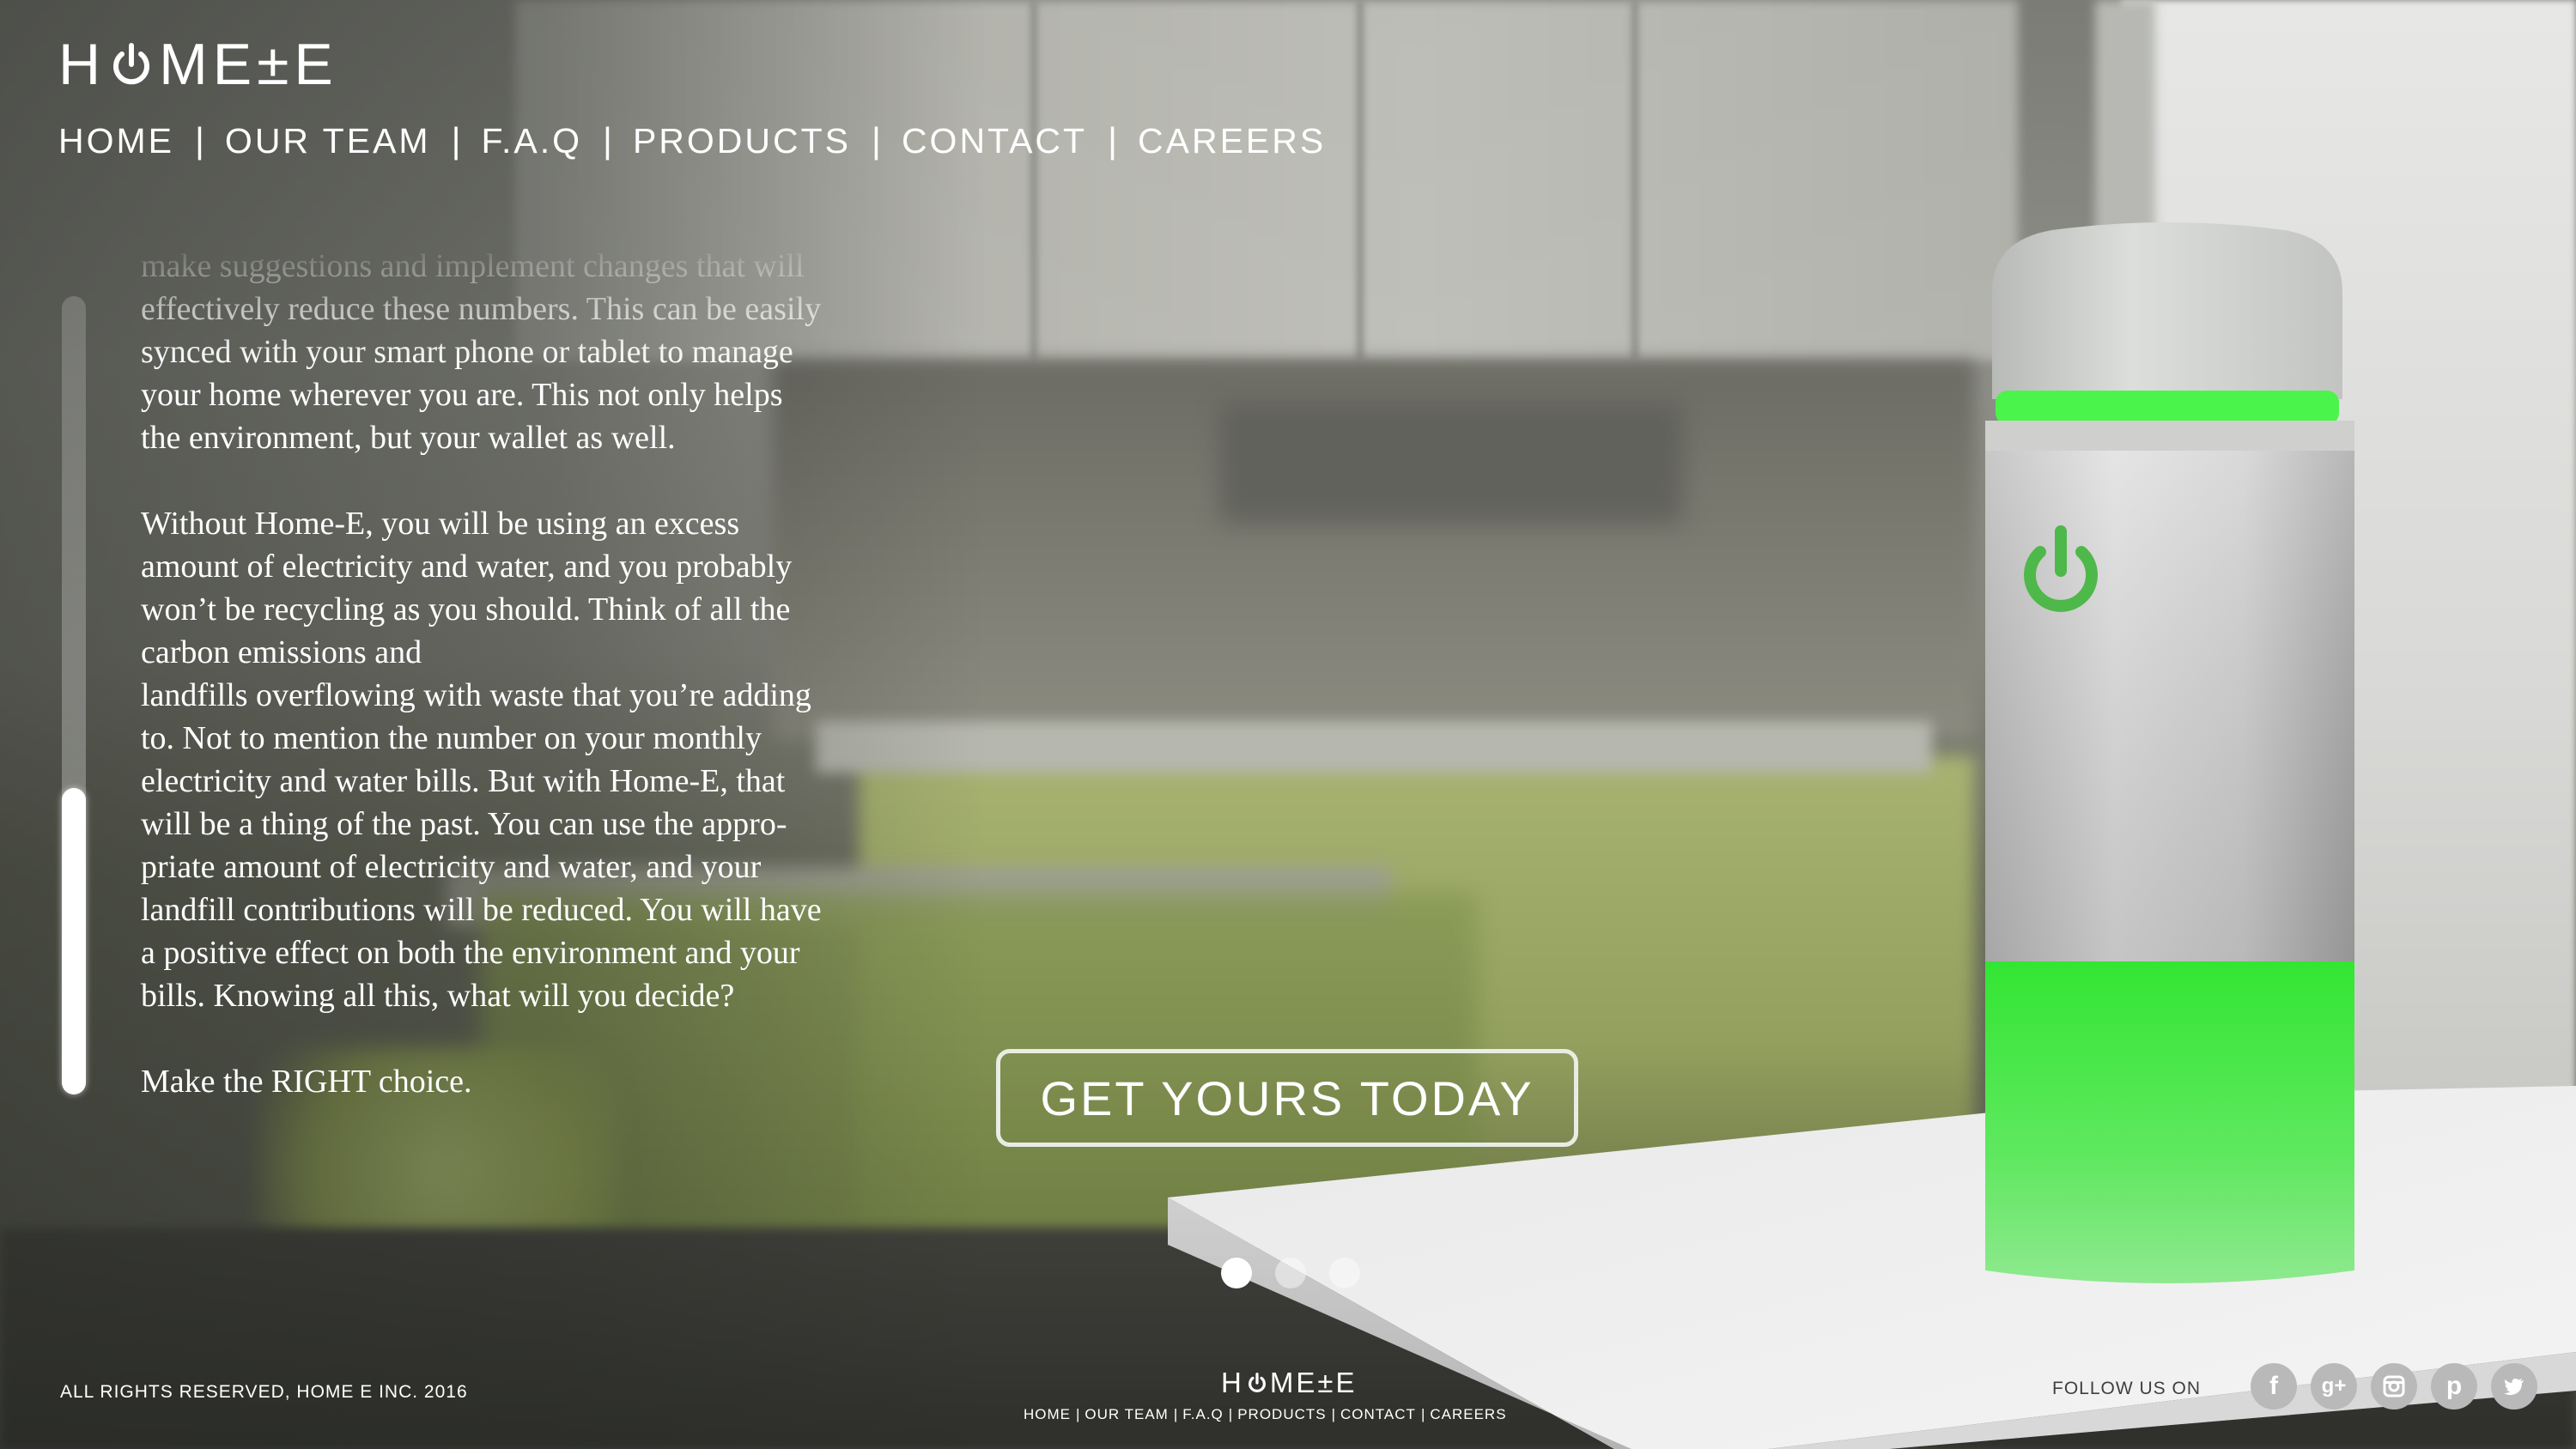 Image resolution: width=2576 pixels, height=1449 pixels. I want to click on footer-nav-contact: CONTACT, so click(1378, 1414).